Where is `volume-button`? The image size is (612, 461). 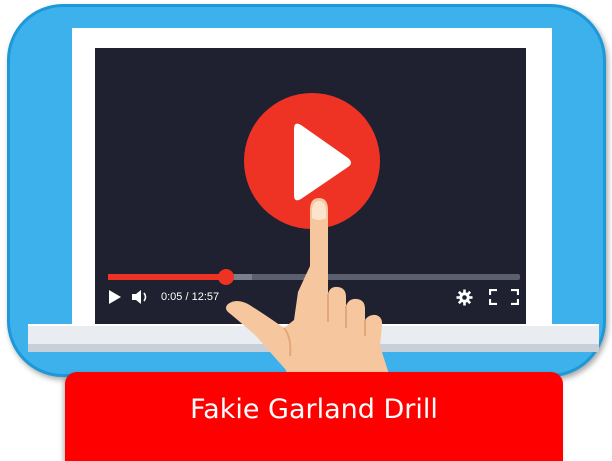
volume-button is located at coordinates (142, 299).